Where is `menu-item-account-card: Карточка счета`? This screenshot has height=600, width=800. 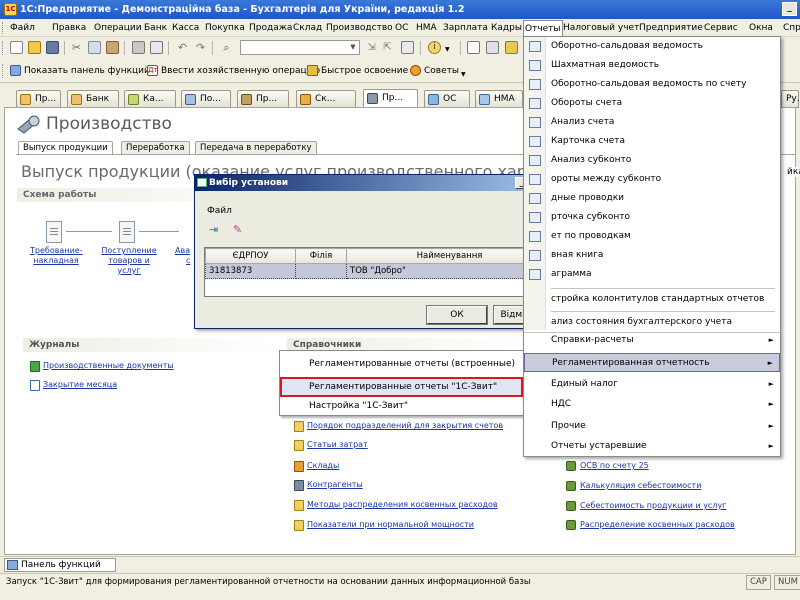
menu-item-account-card: Карточка счета is located at coordinates (652, 141).